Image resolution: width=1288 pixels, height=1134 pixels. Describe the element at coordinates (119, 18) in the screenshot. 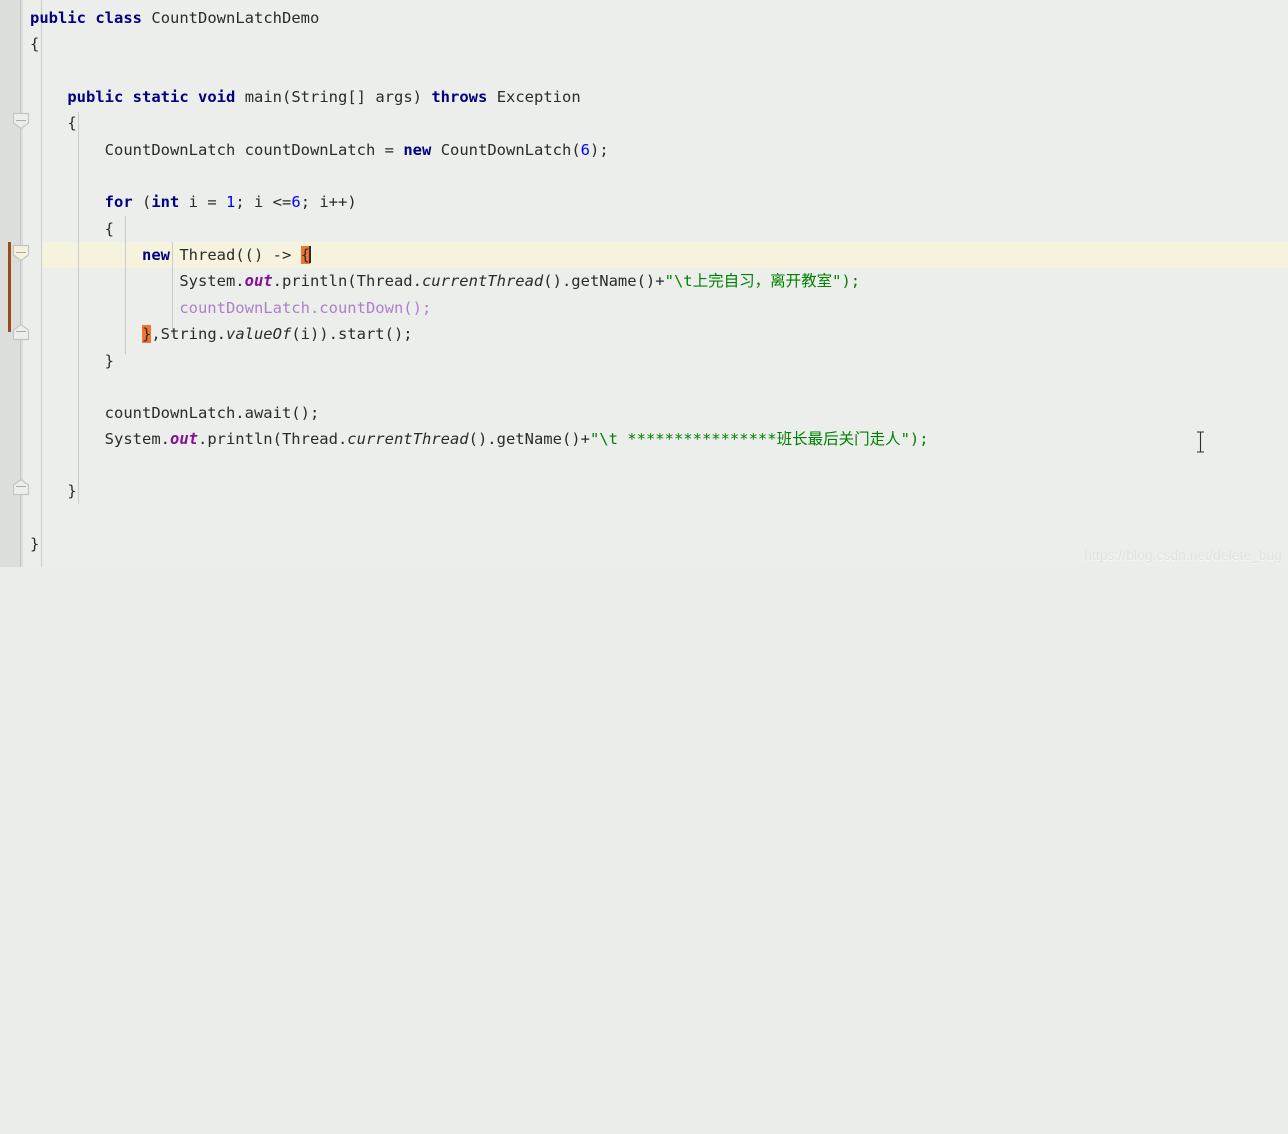

I see `keyword-class: class` at that location.